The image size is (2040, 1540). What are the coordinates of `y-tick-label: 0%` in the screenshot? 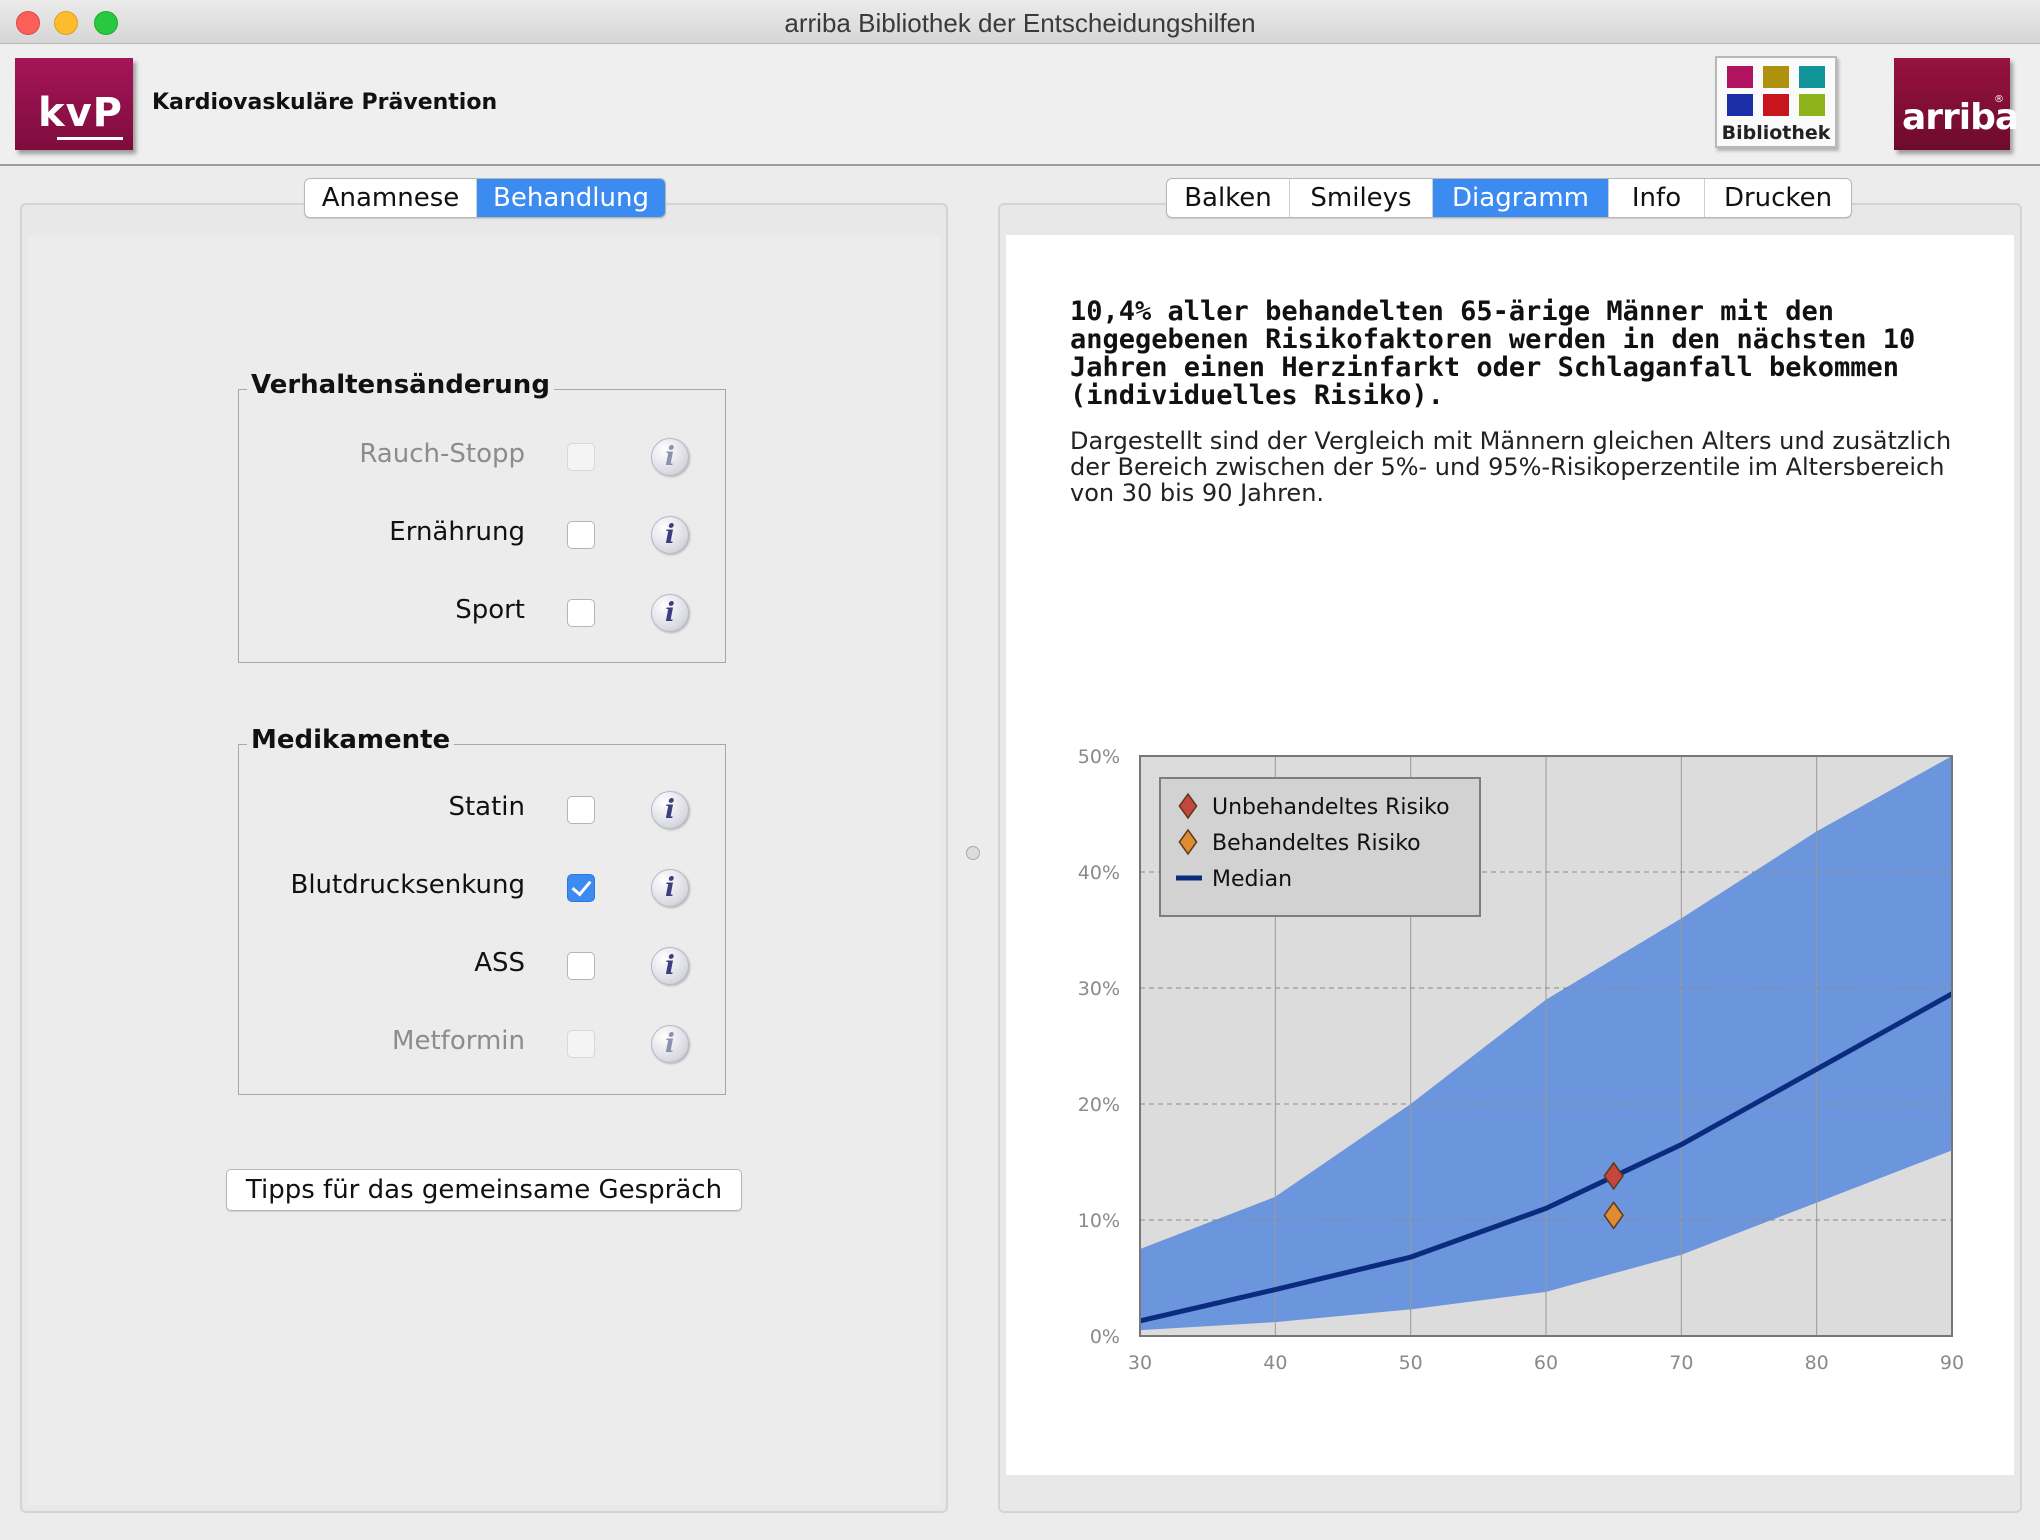 It's located at (1105, 1337).